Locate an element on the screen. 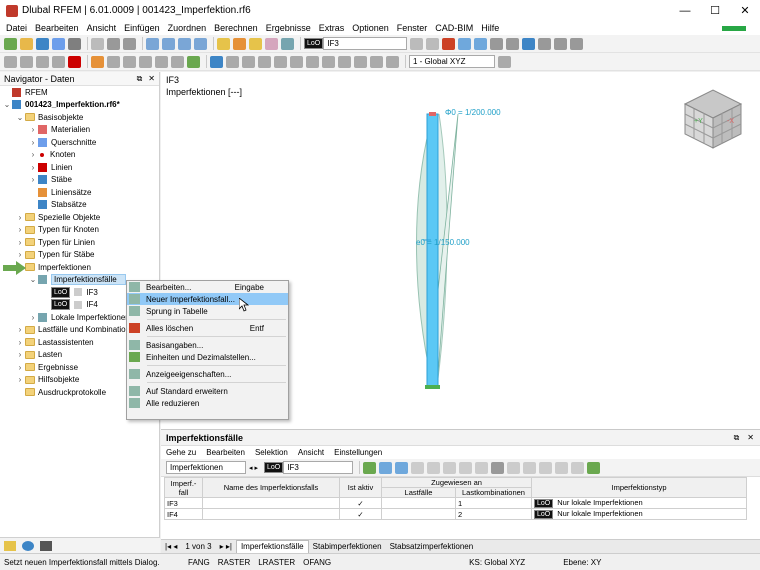 This screenshot has width=760, height=570. context-menu-item: Bearbeiten... Eingabe is located at coordinates (207, 287).